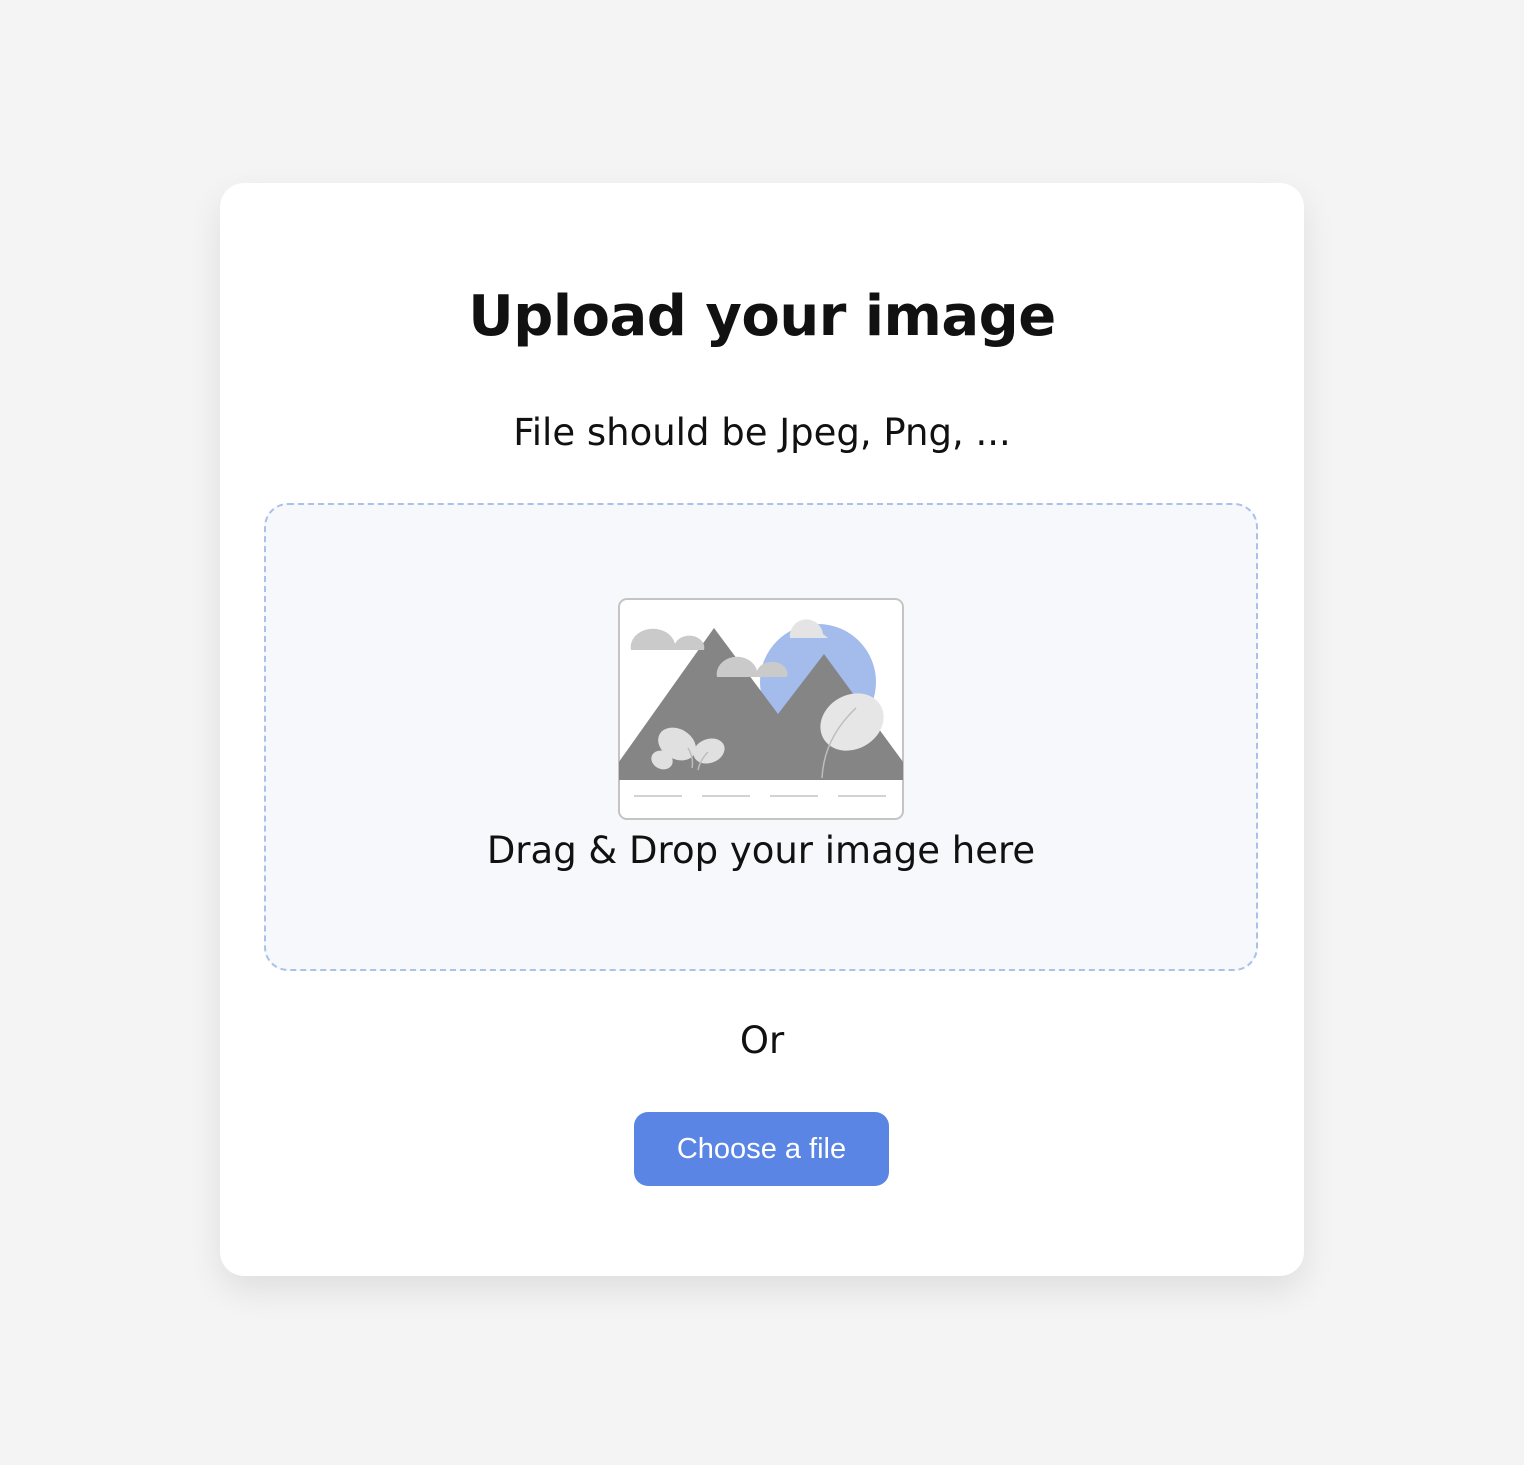 The width and height of the screenshot is (1524, 1465). I want to click on or-separator: Or, so click(762, 1040).